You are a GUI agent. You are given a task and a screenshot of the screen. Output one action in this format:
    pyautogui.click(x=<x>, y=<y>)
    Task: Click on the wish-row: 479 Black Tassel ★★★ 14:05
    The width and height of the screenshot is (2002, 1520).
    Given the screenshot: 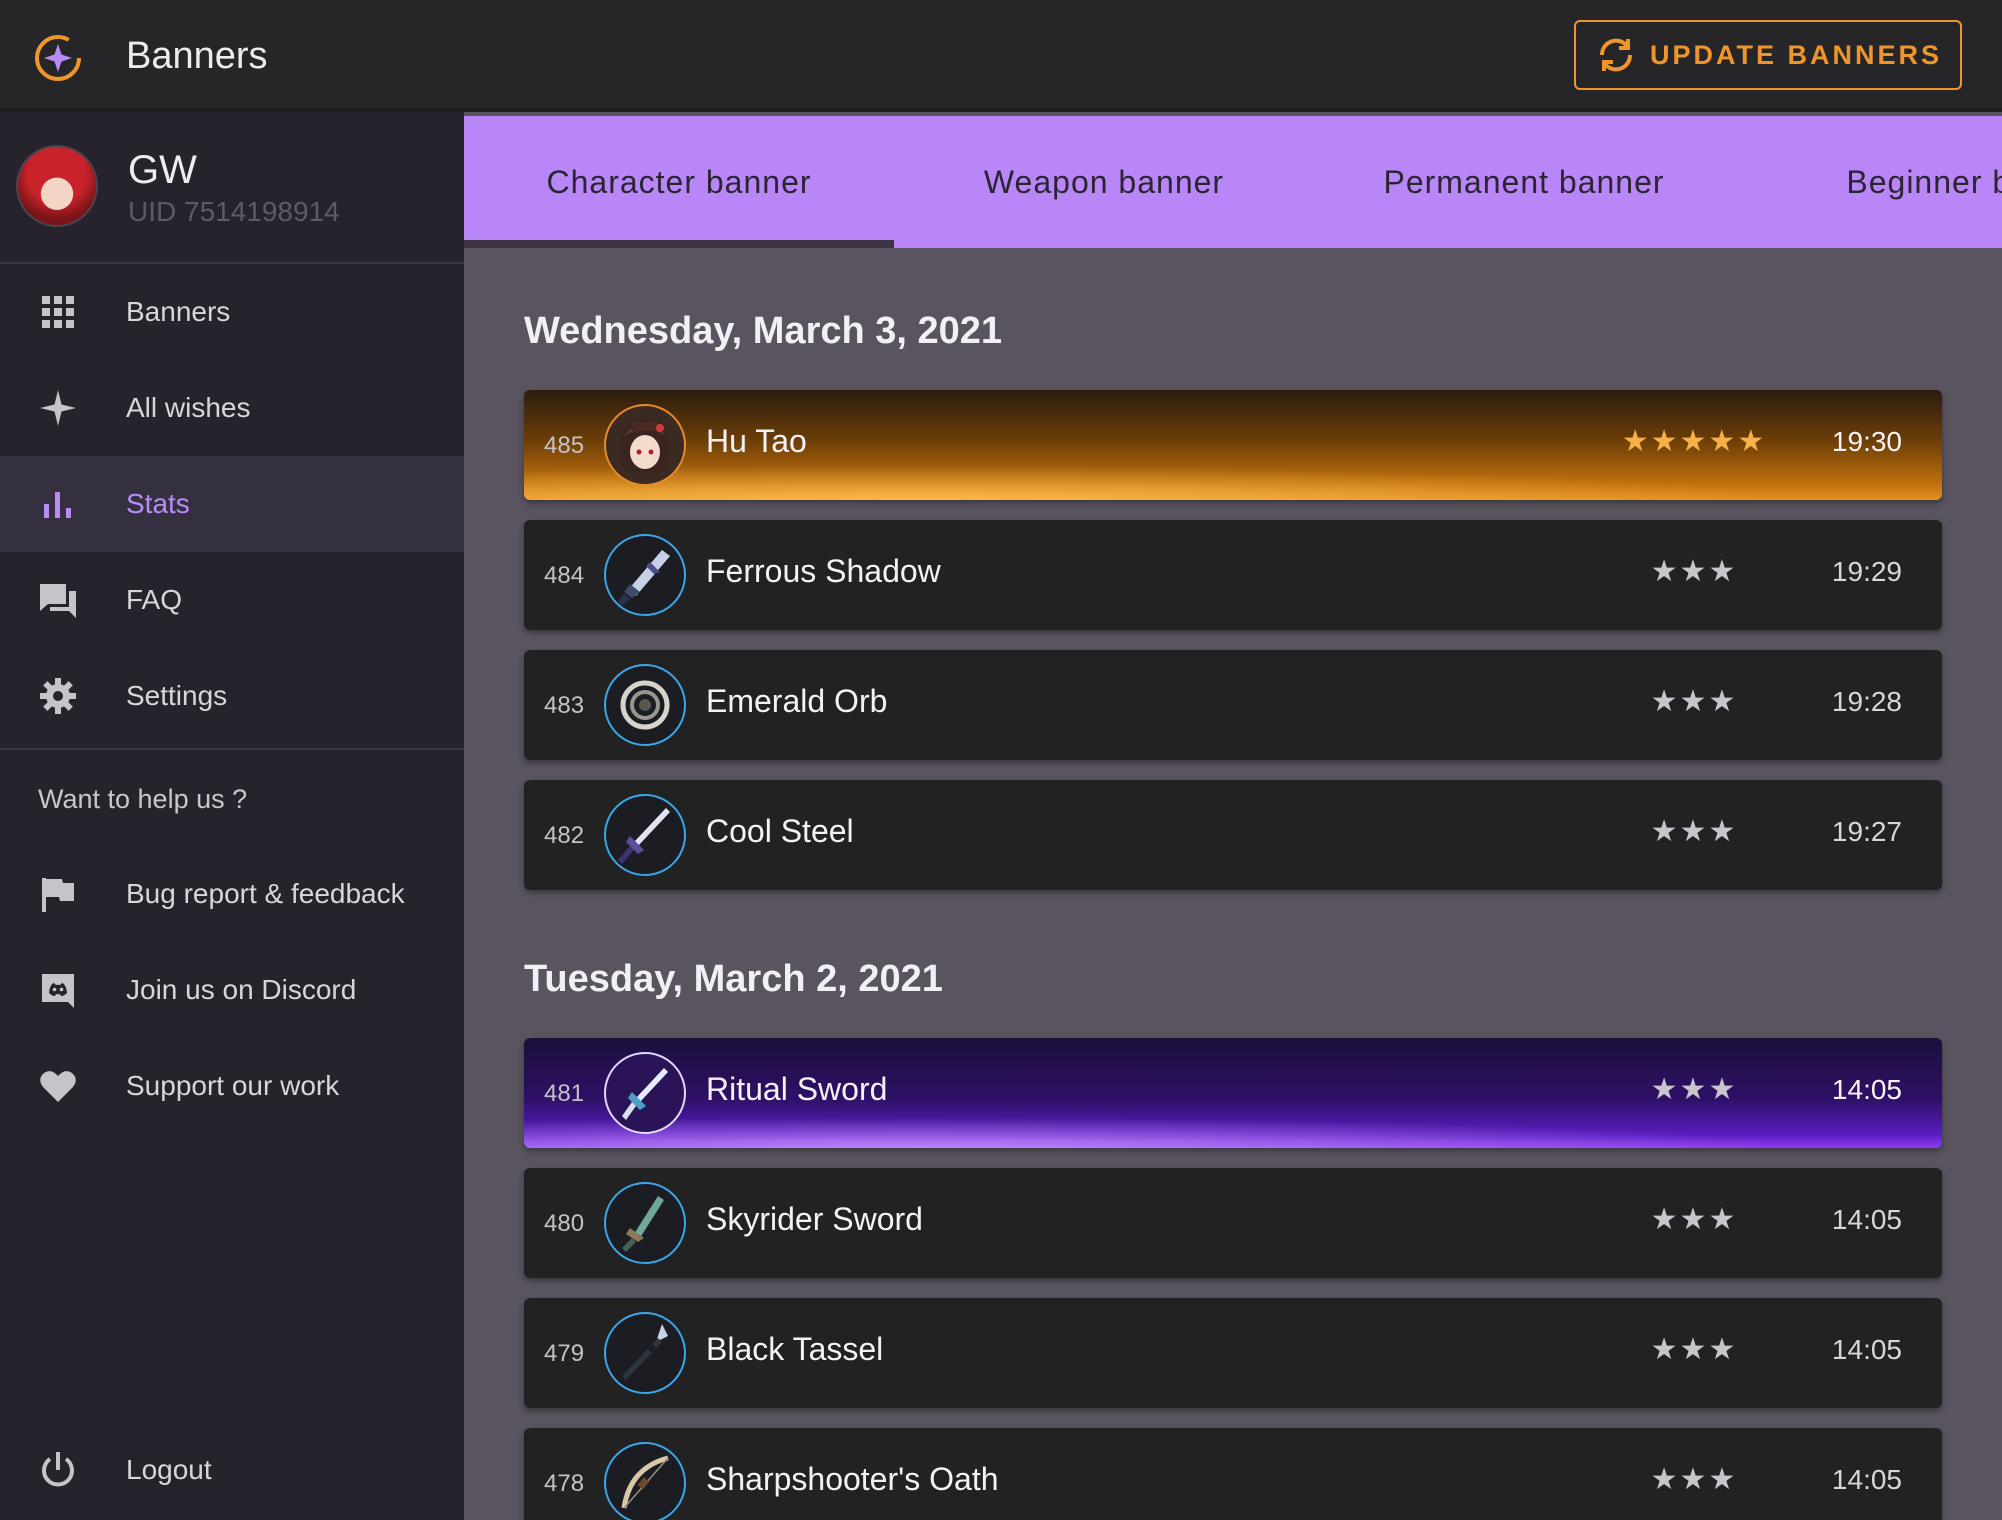 What is the action you would take?
    pyautogui.click(x=1233, y=1353)
    